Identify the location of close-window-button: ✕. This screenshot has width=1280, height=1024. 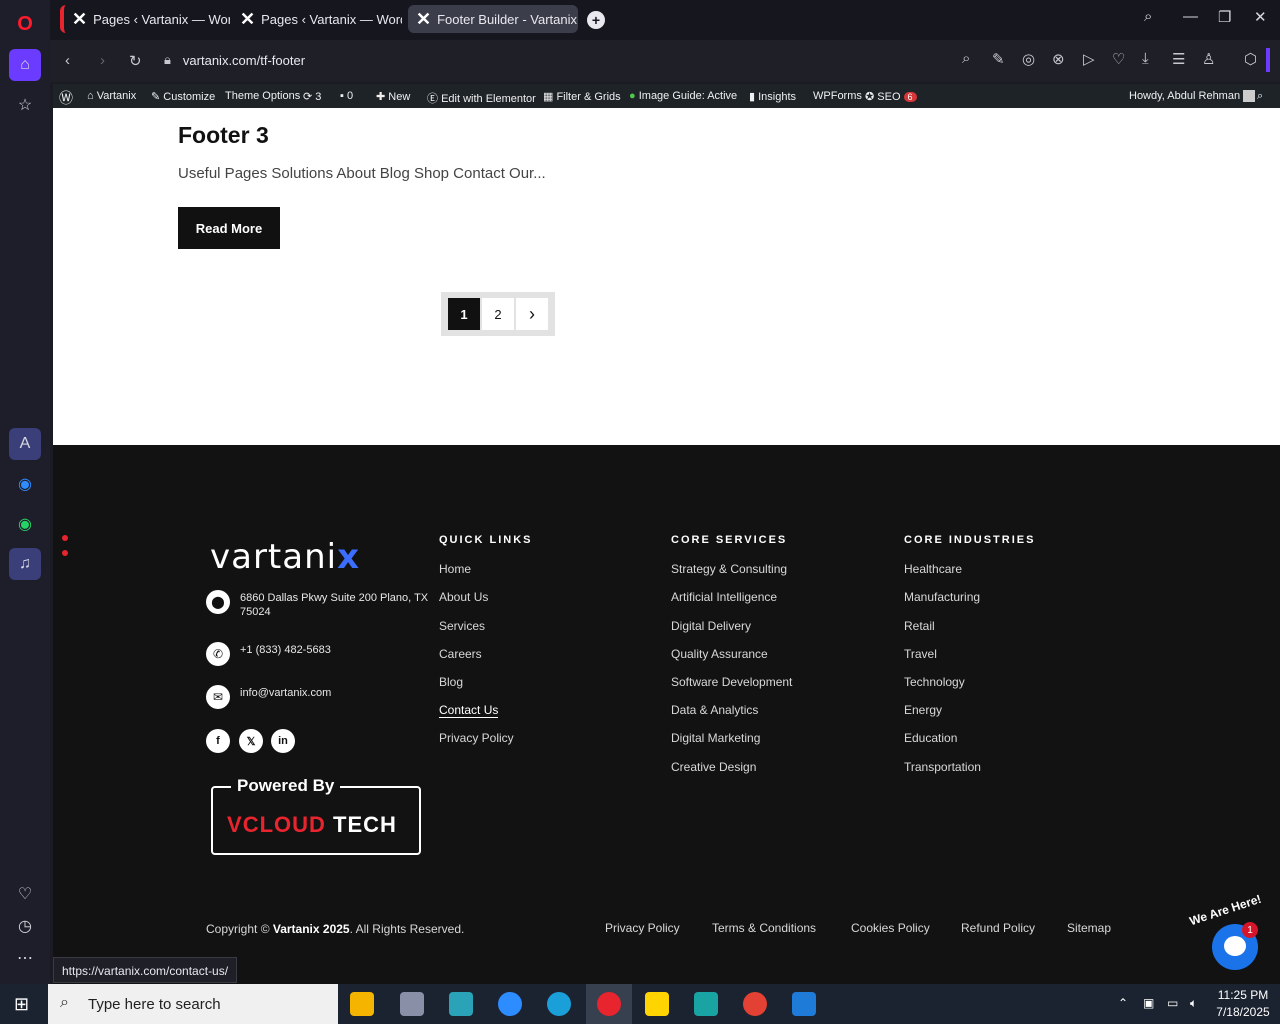
(1260, 17).